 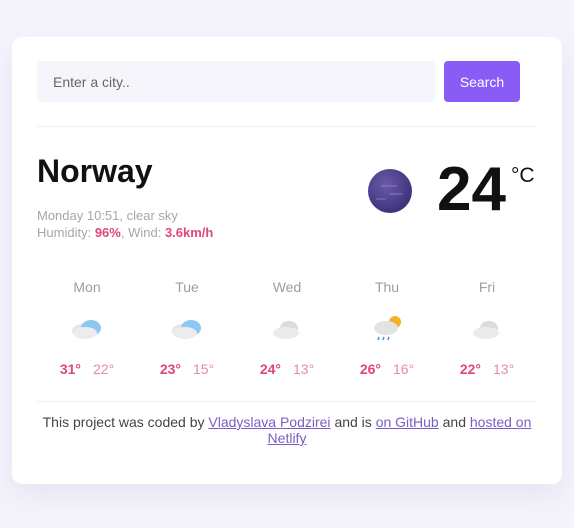 What do you see at coordinates (107, 232) in the screenshot?
I see `humidity-value: 96%` at bounding box center [107, 232].